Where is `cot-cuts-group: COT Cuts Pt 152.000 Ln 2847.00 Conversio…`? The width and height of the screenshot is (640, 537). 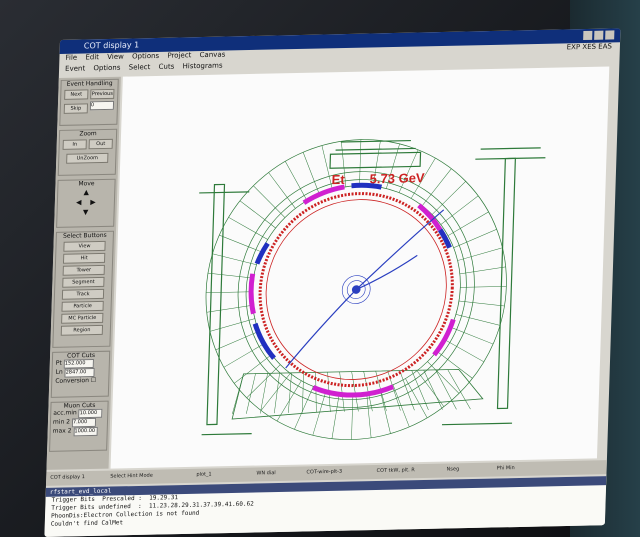 cot-cuts-group: COT Cuts Pt 152.000 Ln 2847.00 Conversio… is located at coordinates (80, 374).